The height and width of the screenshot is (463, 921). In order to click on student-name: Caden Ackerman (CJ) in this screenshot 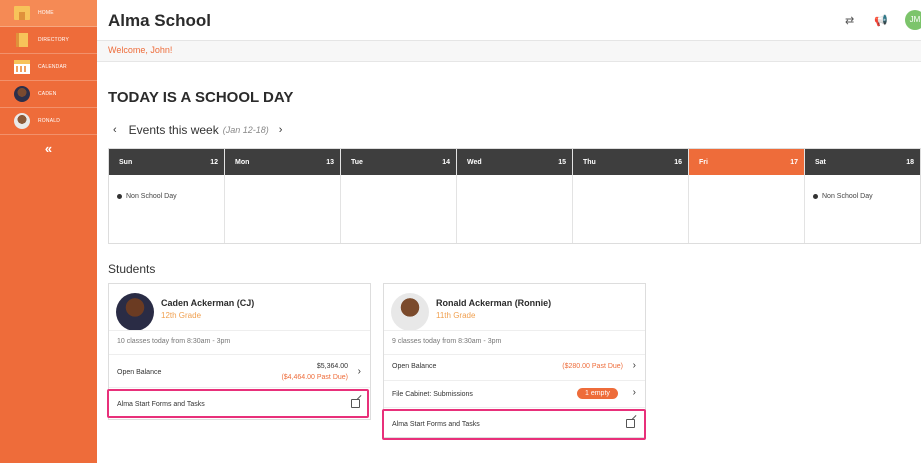, I will do `click(207, 303)`.